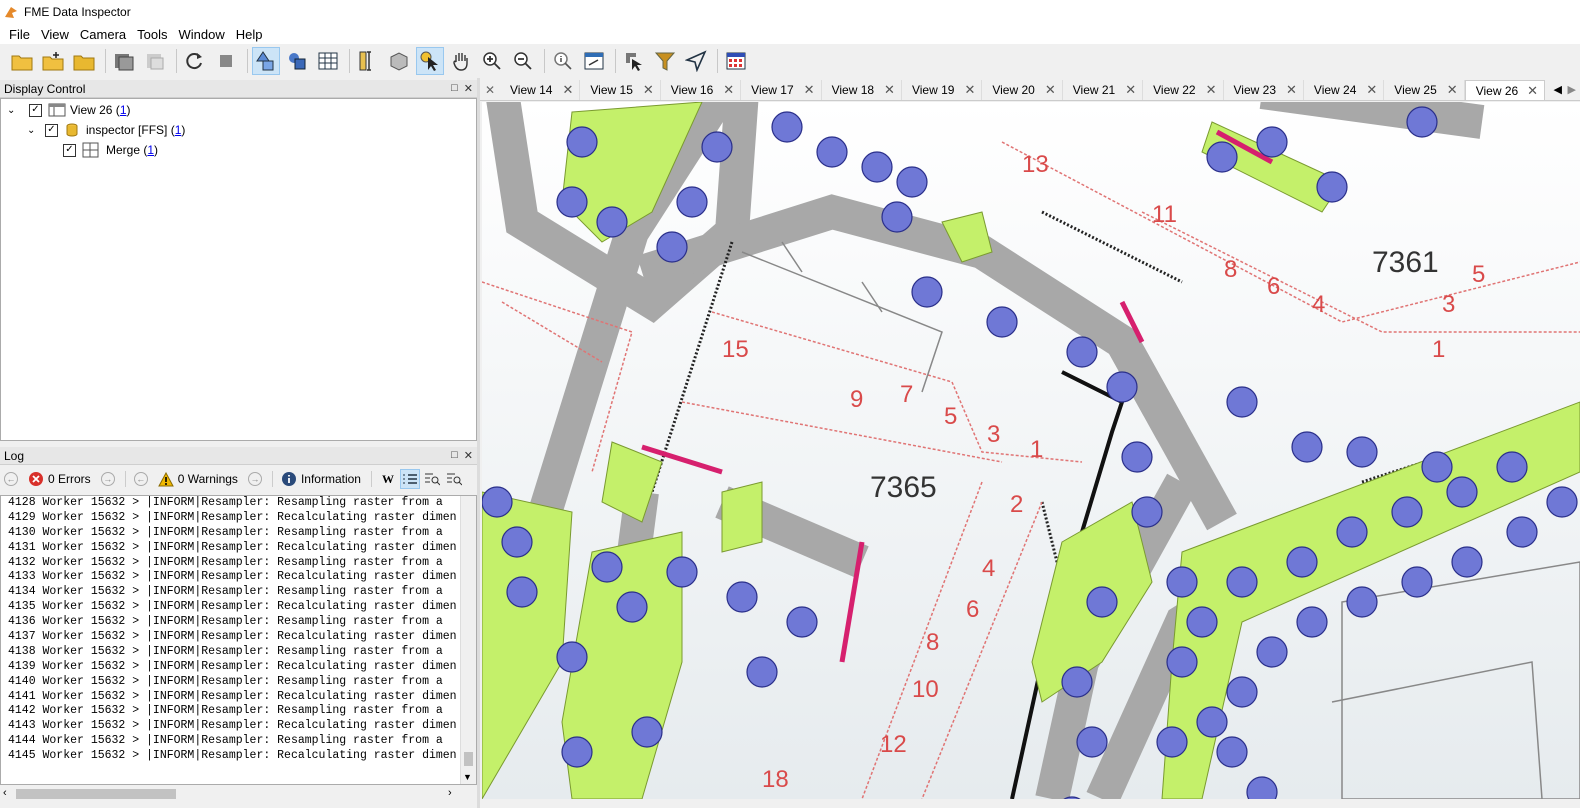 The height and width of the screenshot is (808, 1580). I want to click on splitter, so click(478, 443).